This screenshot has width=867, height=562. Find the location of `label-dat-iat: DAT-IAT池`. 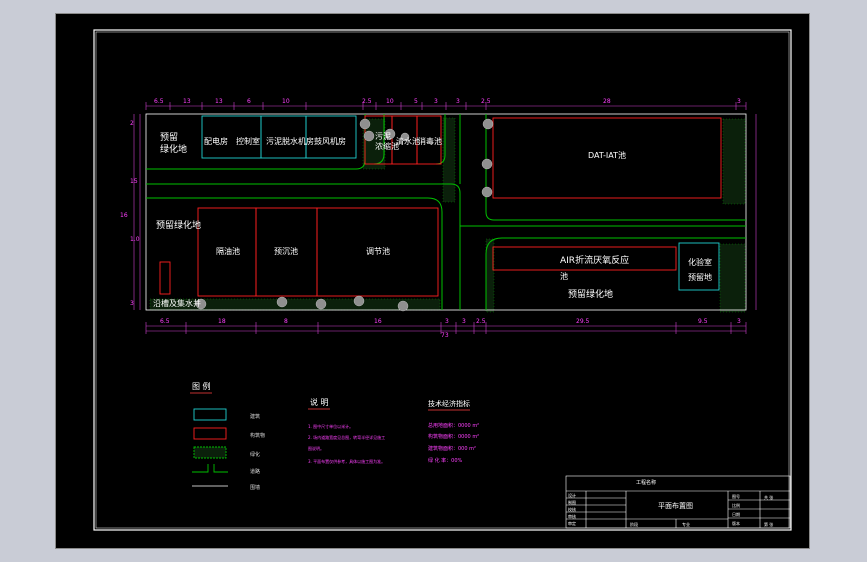

label-dat-iat: DAT-IAT池 is located at coordinates (607, 155).